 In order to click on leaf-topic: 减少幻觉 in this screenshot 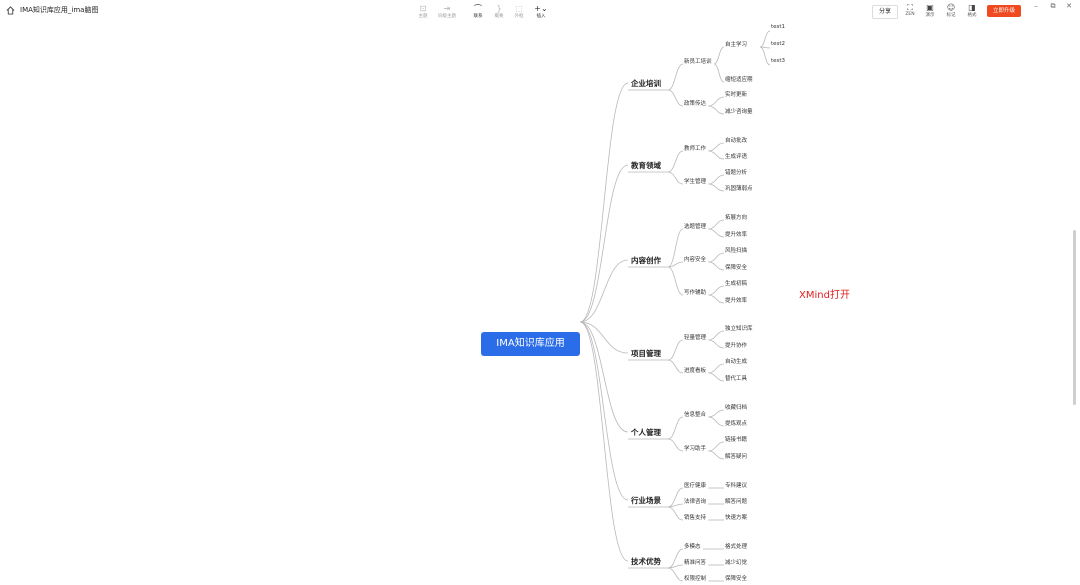, I will do `click(736, 562)`.